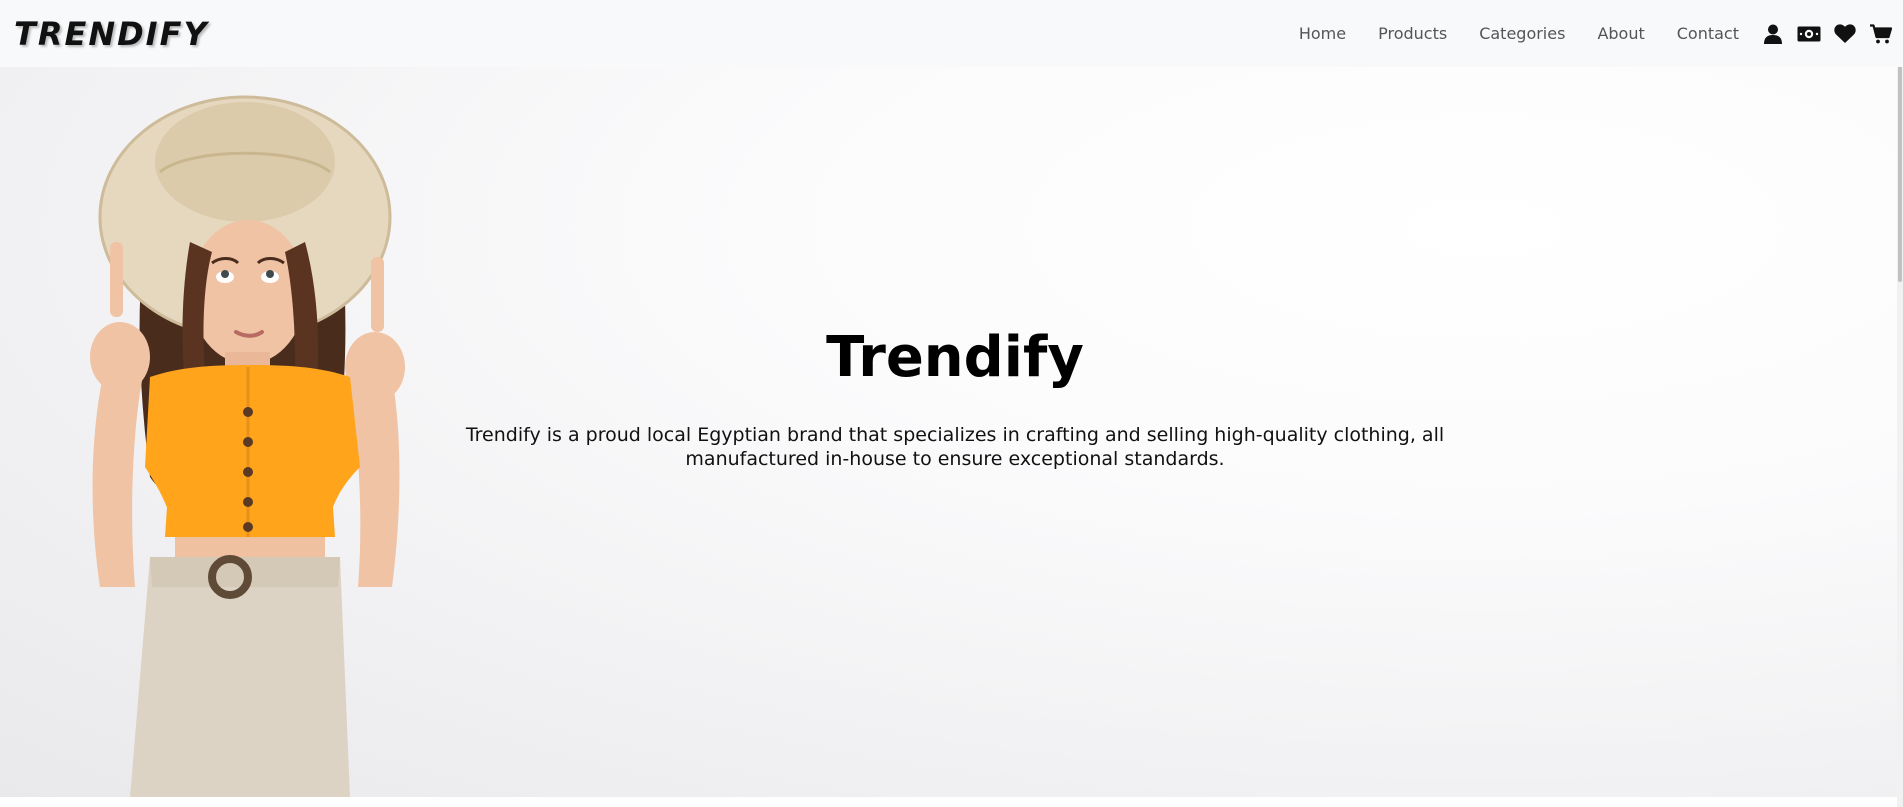 Image resolution: width=1903 pixels, height=807 pixels. I want to click on nav-links: Home Products Categories About Contact, so click(1519, 33).